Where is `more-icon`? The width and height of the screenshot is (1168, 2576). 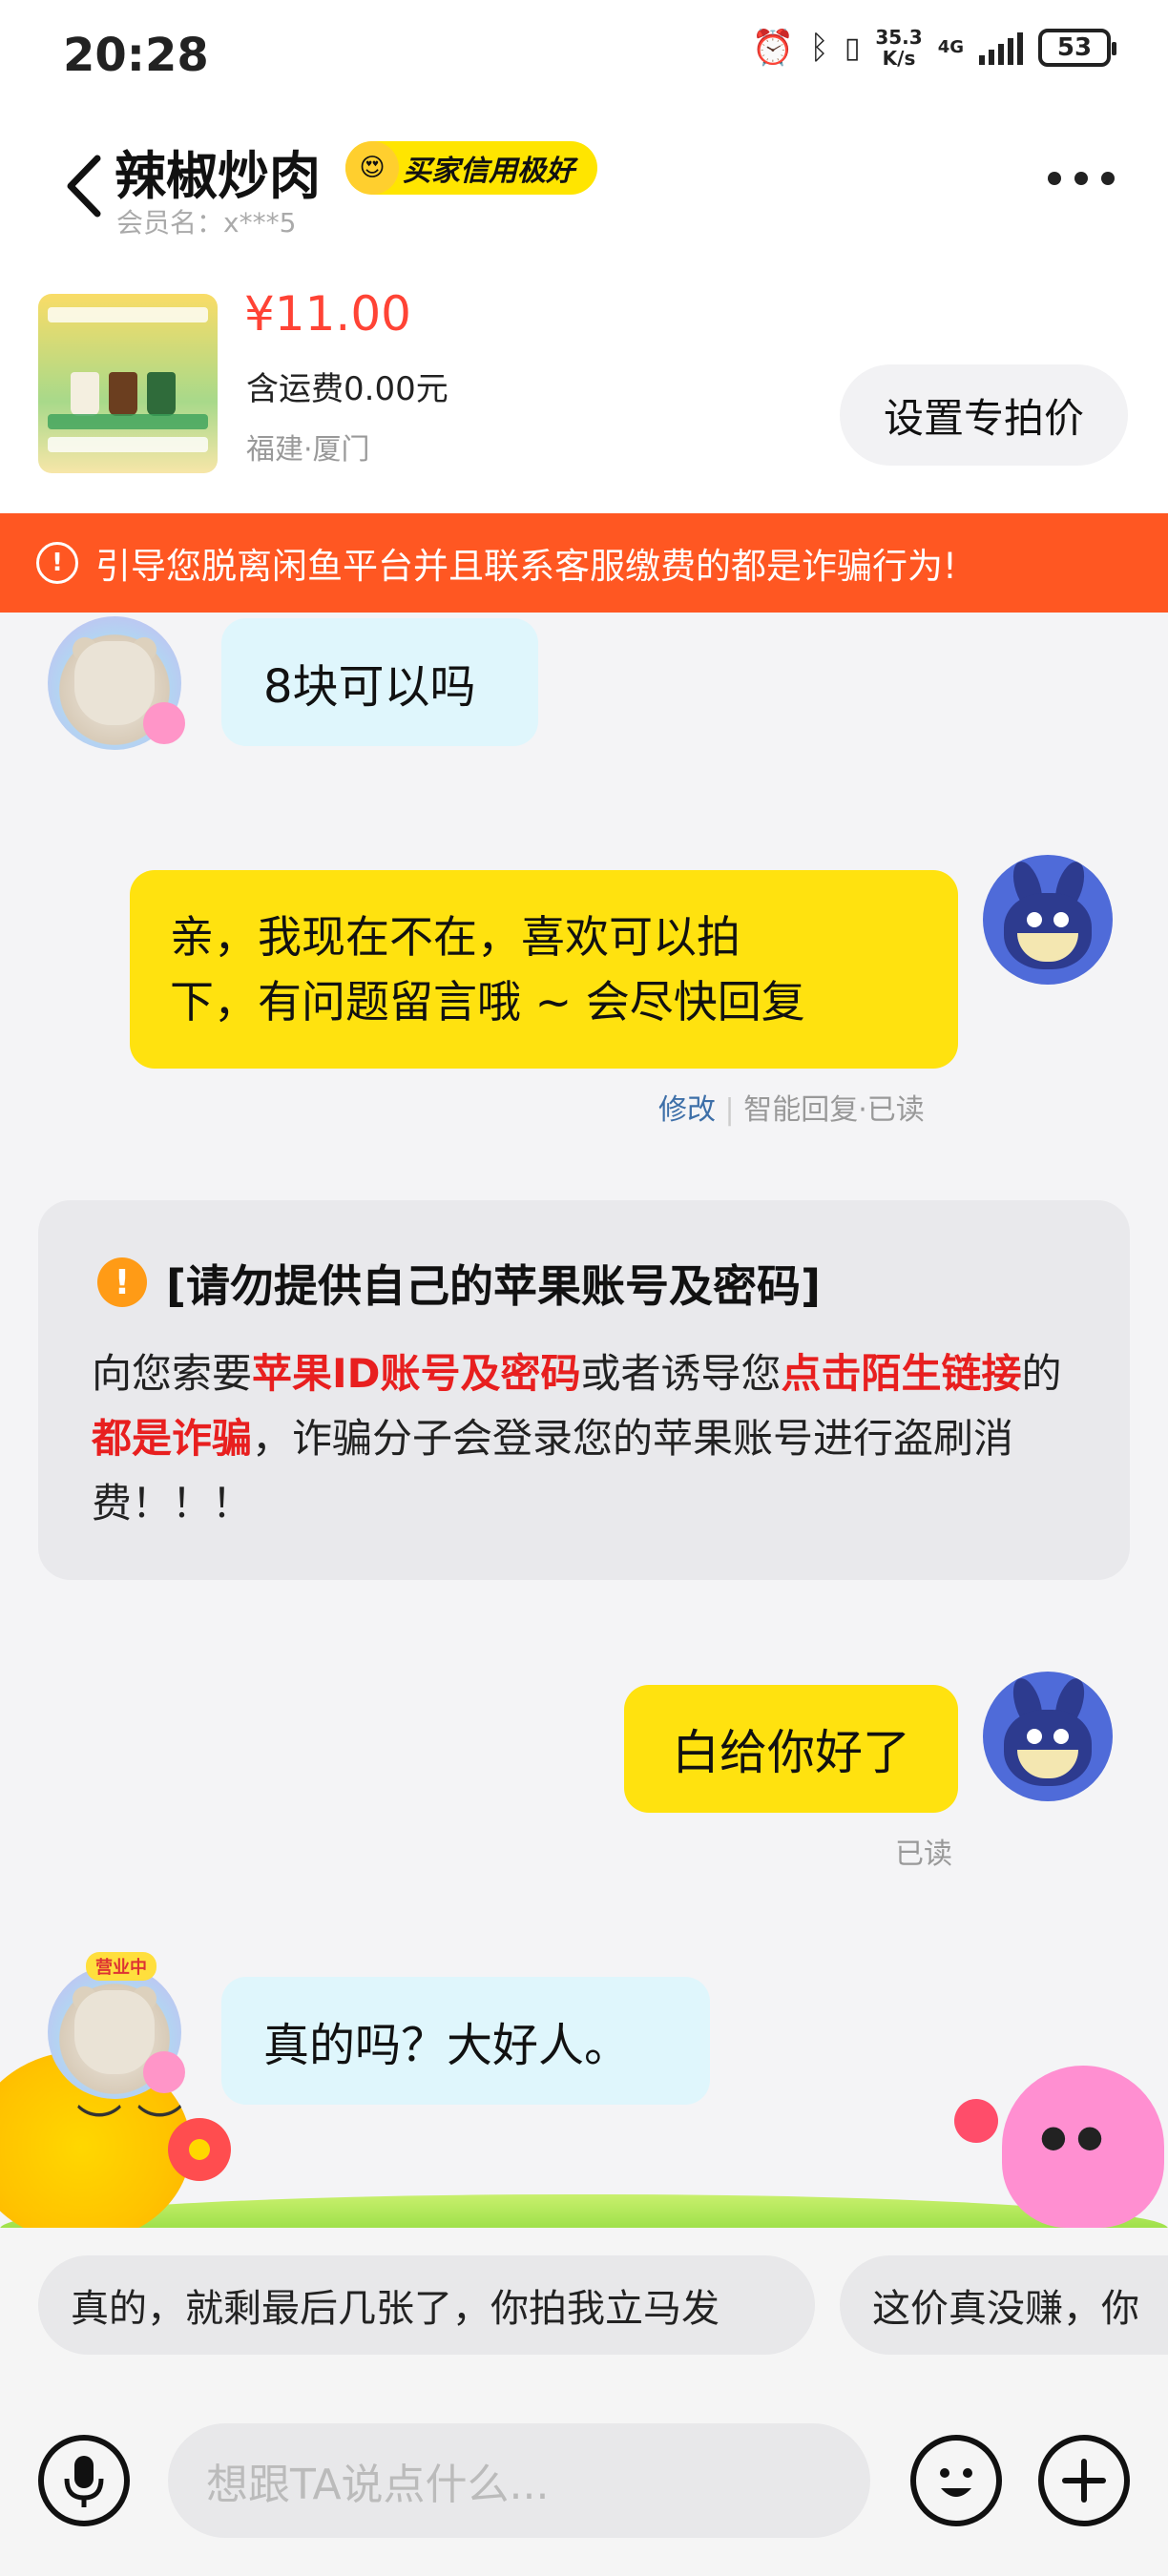
more-icon is located at coordinates (1081, 178).